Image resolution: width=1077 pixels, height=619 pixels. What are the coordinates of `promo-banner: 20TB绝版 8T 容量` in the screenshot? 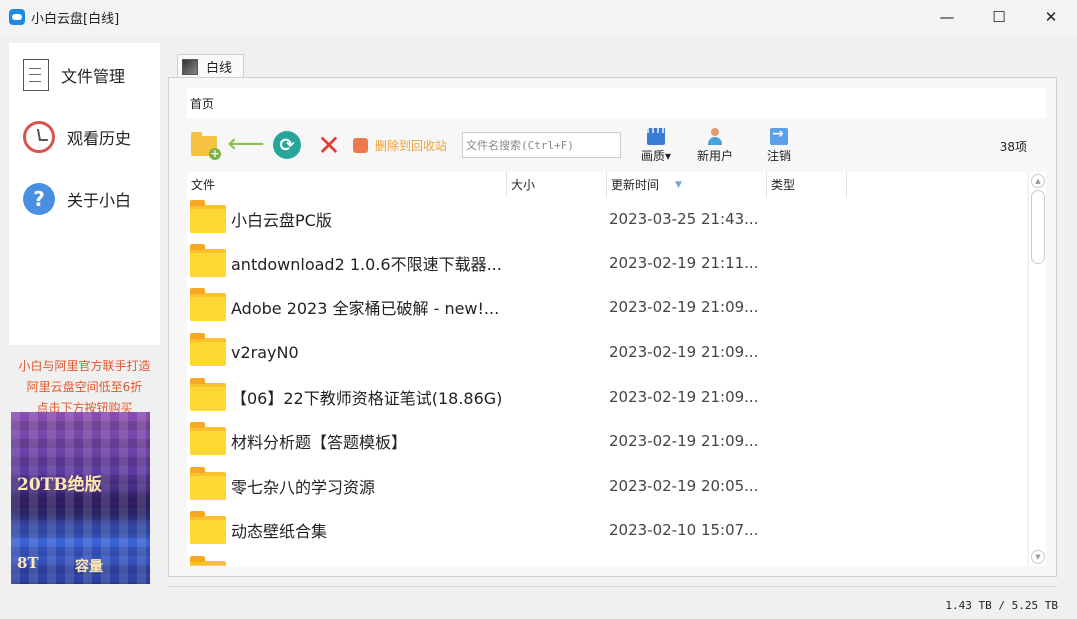 It's located at (80, 498).